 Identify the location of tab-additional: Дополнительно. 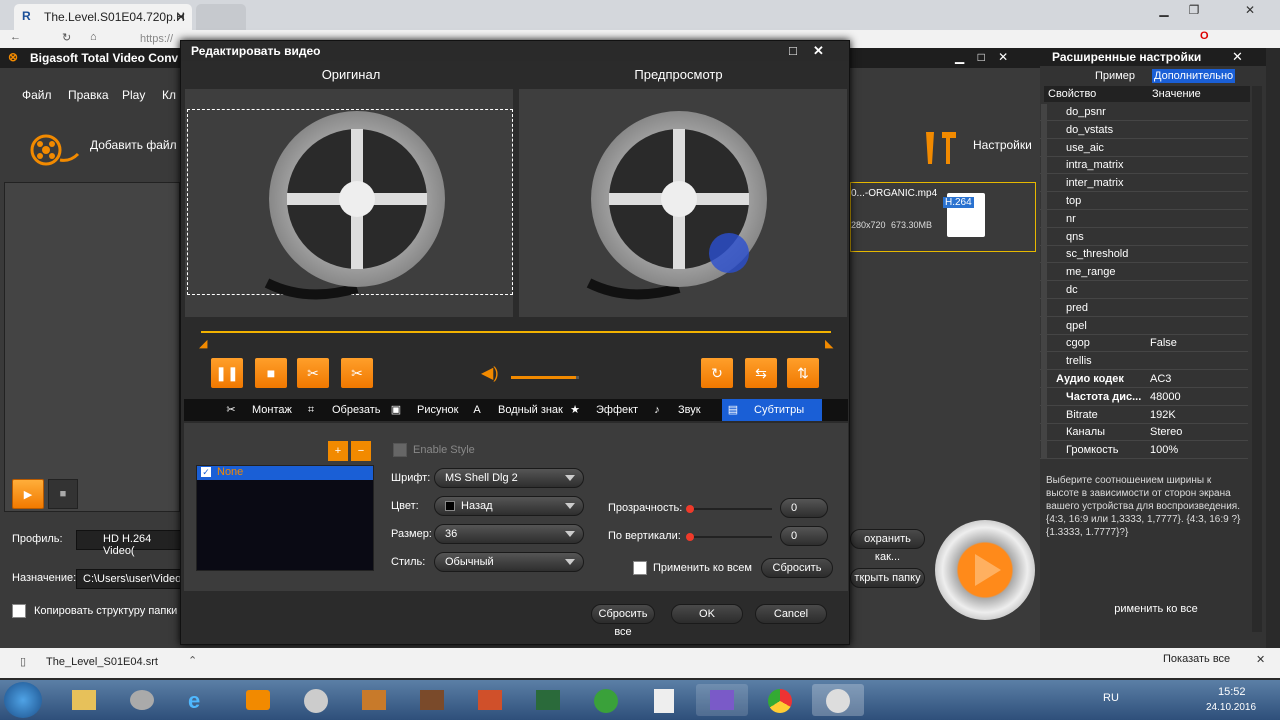
(1194, 76).